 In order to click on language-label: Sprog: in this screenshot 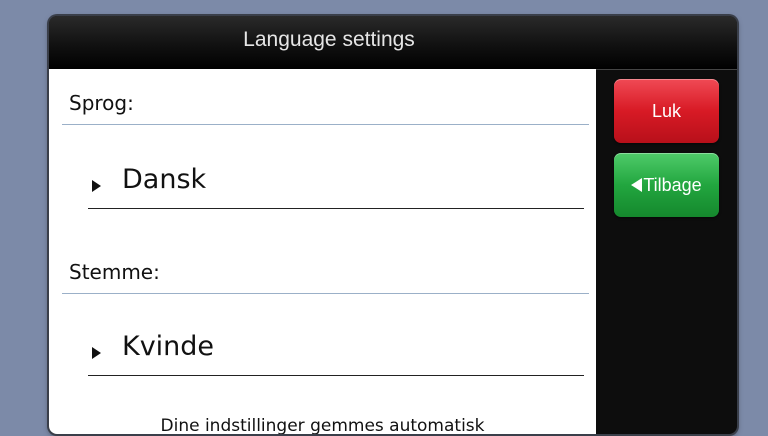, I will do `click(101, 103)`.